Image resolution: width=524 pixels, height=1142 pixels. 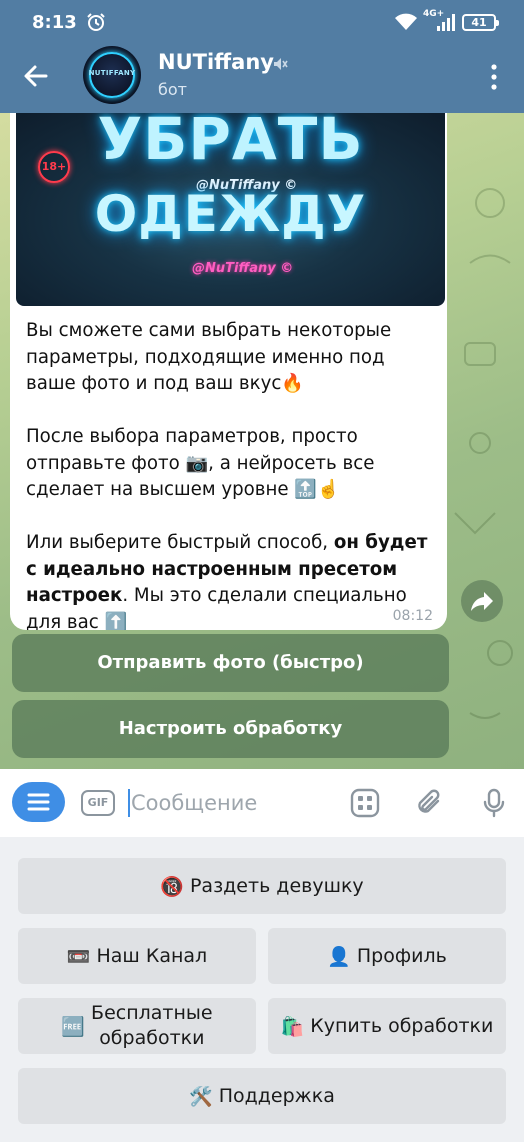 What do you see at coordinates (230, 729) in the screenshot?
I see `configure-processing-button: Настроить обработку` at bounding box center [230, 729].